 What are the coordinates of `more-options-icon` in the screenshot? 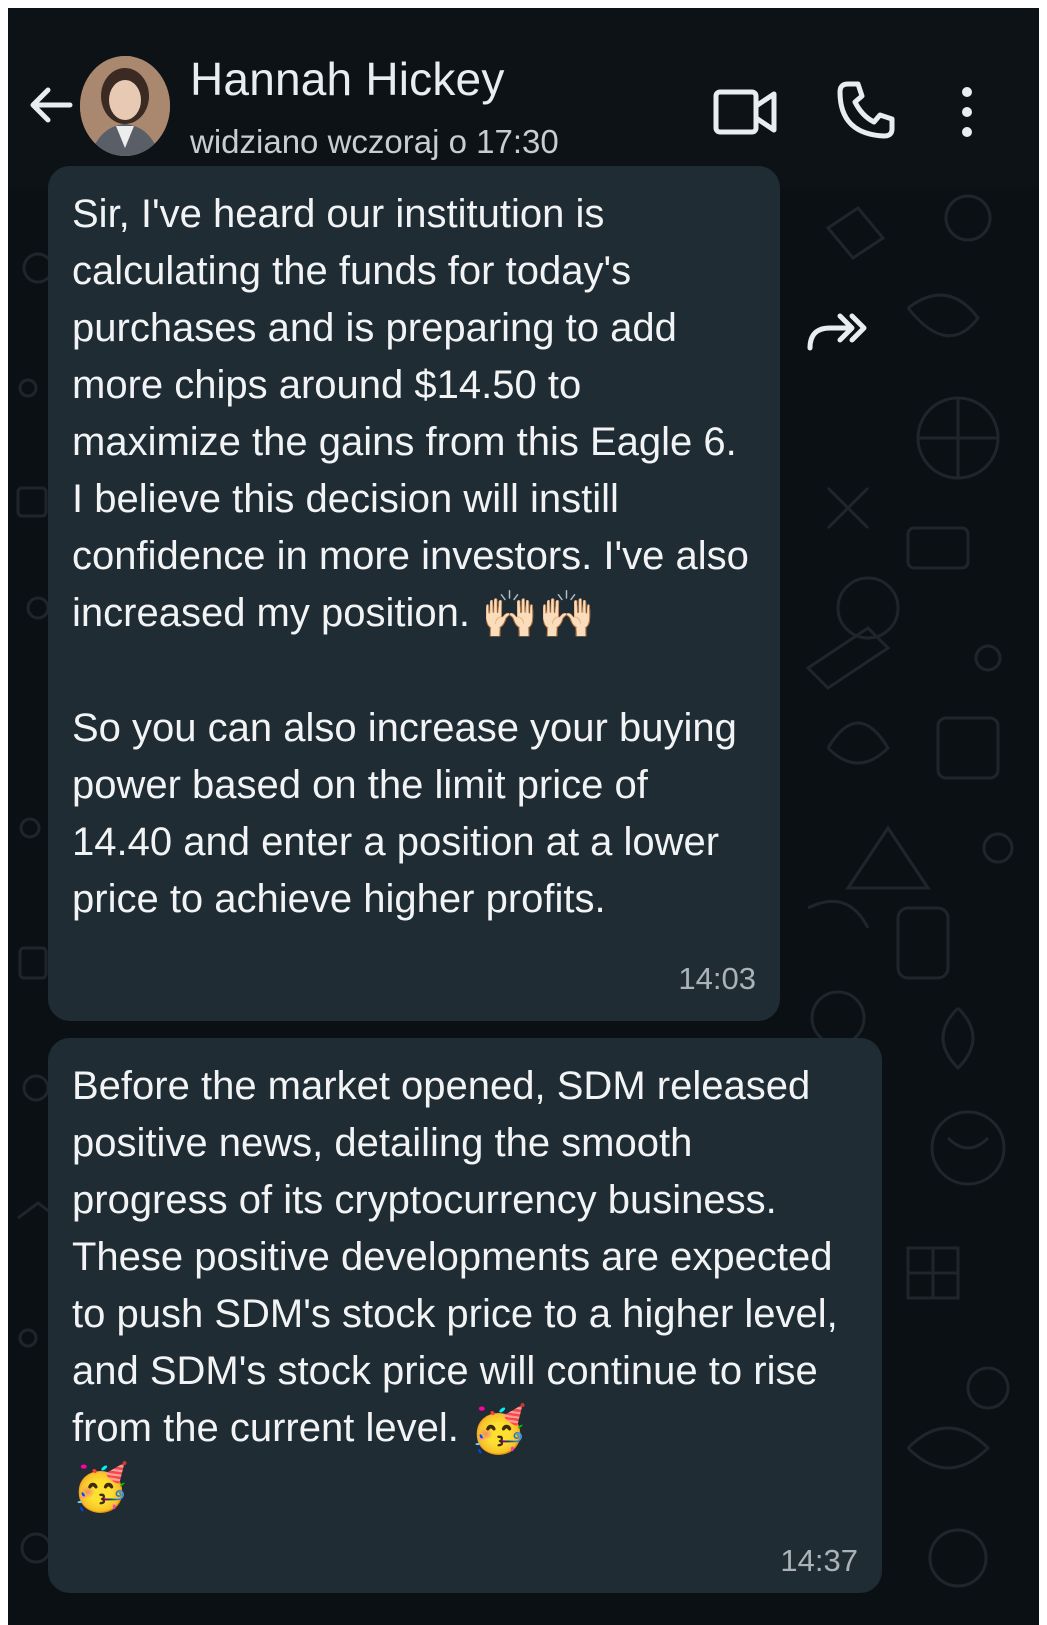 It's located at (967, 112).